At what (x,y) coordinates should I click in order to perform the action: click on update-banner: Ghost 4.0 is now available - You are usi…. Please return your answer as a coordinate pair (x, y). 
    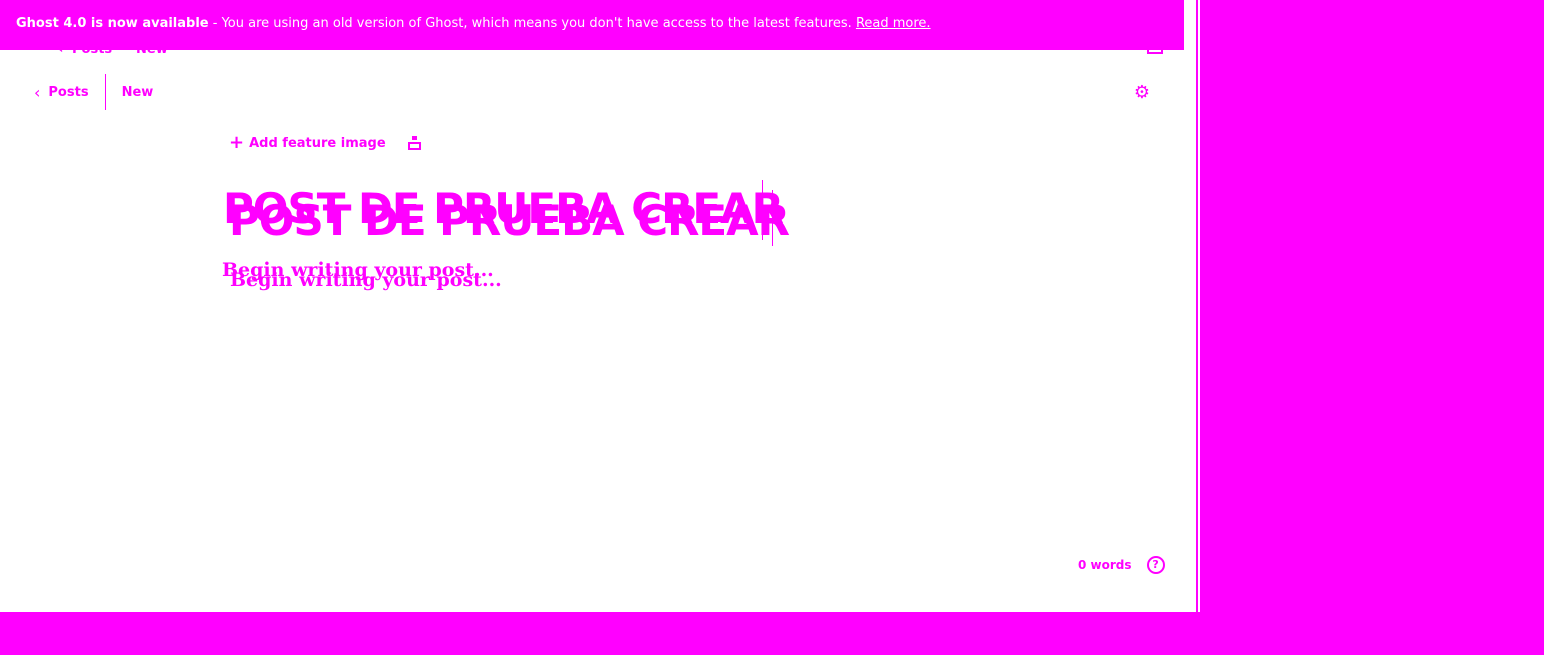
    Looking at the image, I should click on (592, 25).